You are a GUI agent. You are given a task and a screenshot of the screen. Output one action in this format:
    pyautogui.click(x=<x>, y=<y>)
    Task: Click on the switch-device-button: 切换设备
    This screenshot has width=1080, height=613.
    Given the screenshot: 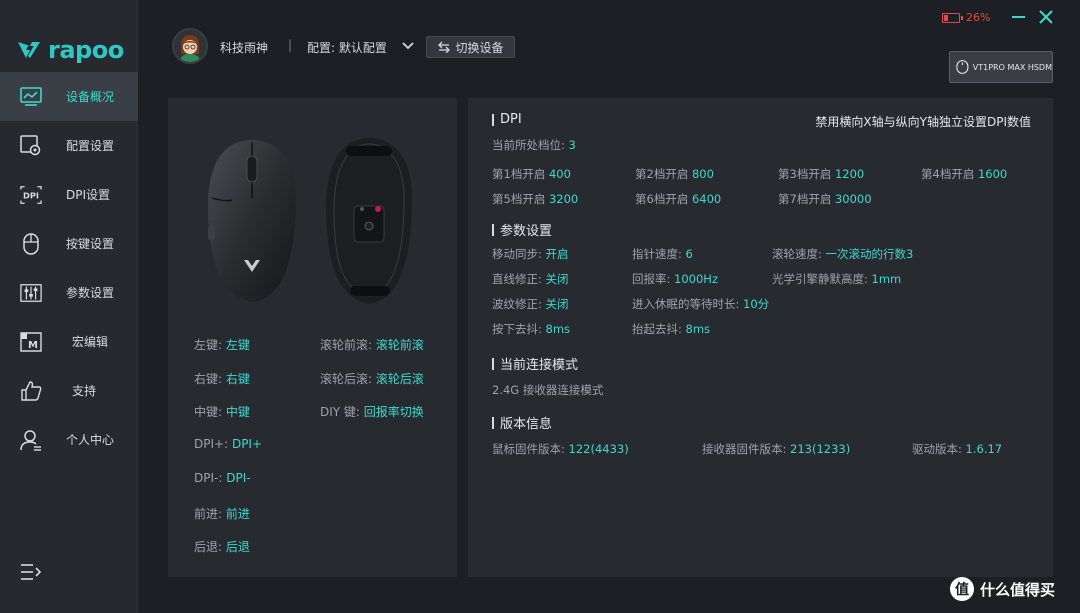 What is the action you would take?
    pyautogui.click(x=470, y=47)
    